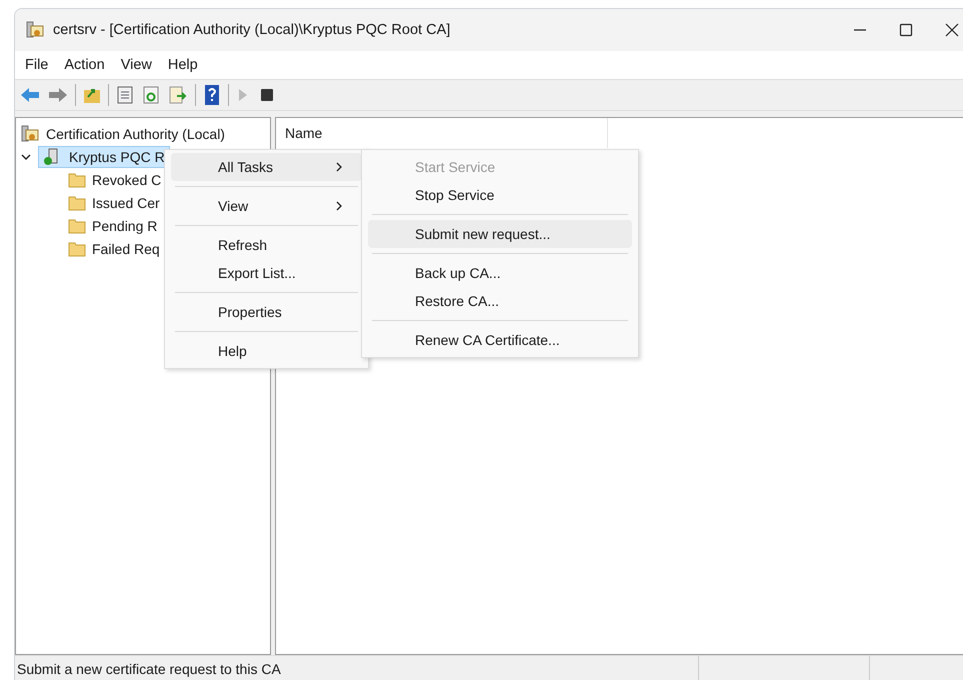 The image size is (963, 680). Describe the element at coordinates (36, 65) in the screenshot. I see `menu-item: File` at that location.